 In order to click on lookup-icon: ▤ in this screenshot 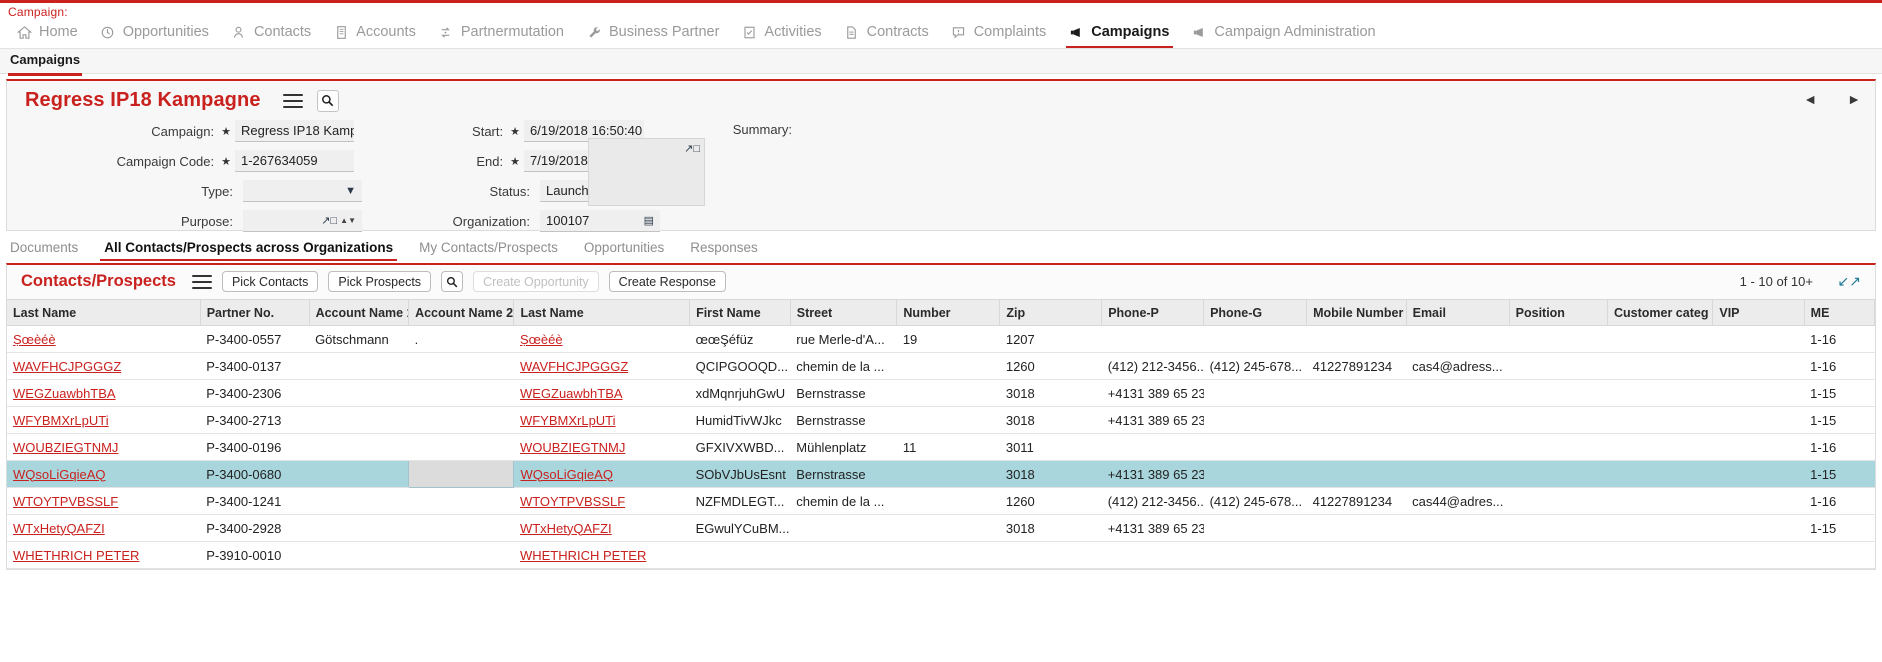, I will do `click(649, 220)`.